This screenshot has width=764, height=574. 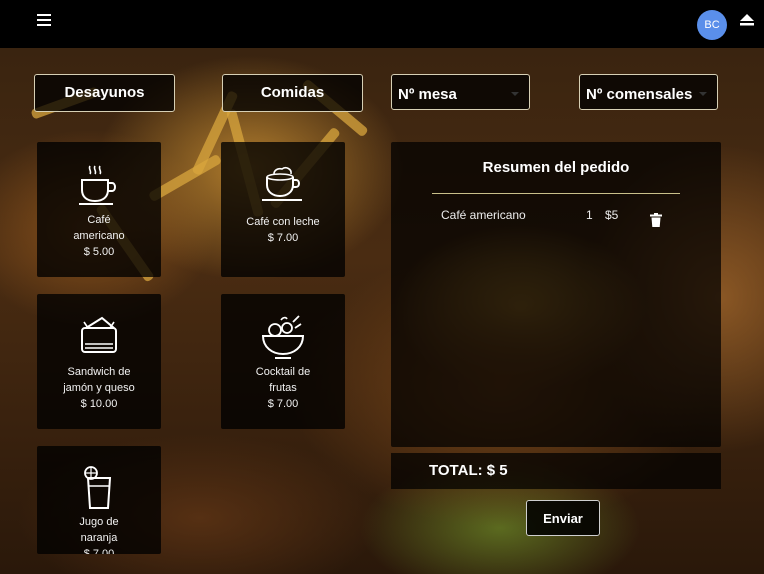 I want to click on summary-title: Resumen del pedido, so click(x=556, y=167).